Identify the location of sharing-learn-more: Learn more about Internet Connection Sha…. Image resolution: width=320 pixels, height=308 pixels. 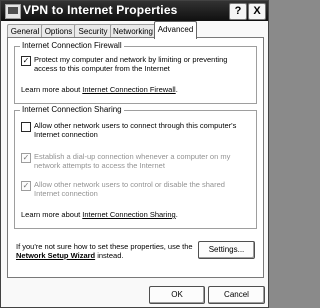
(99, 214).